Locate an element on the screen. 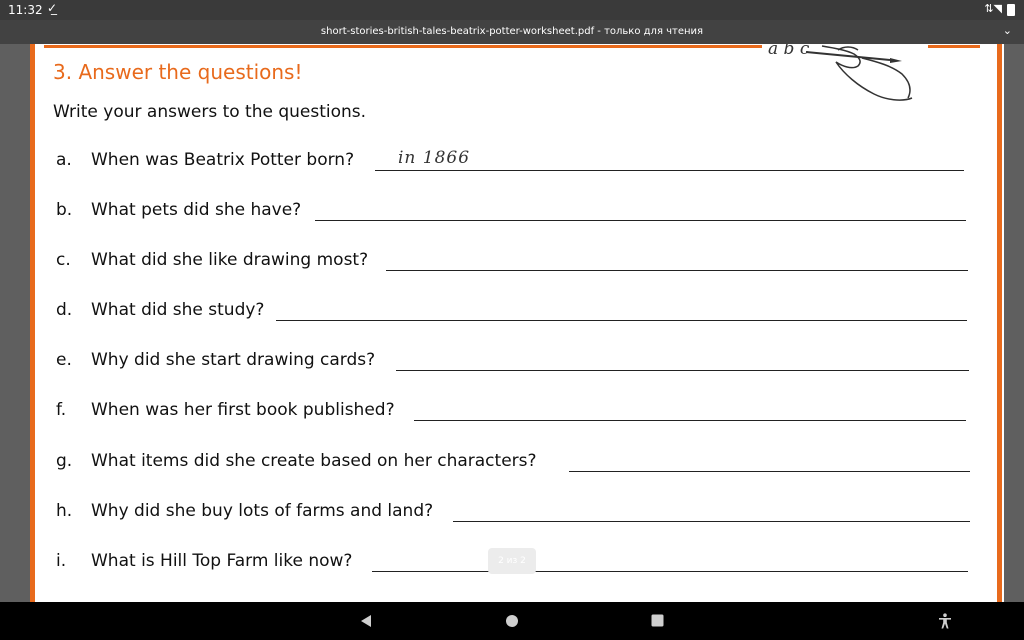  question-text: Why did she buy lots of farms and land? is located at coordinates (262, 511).